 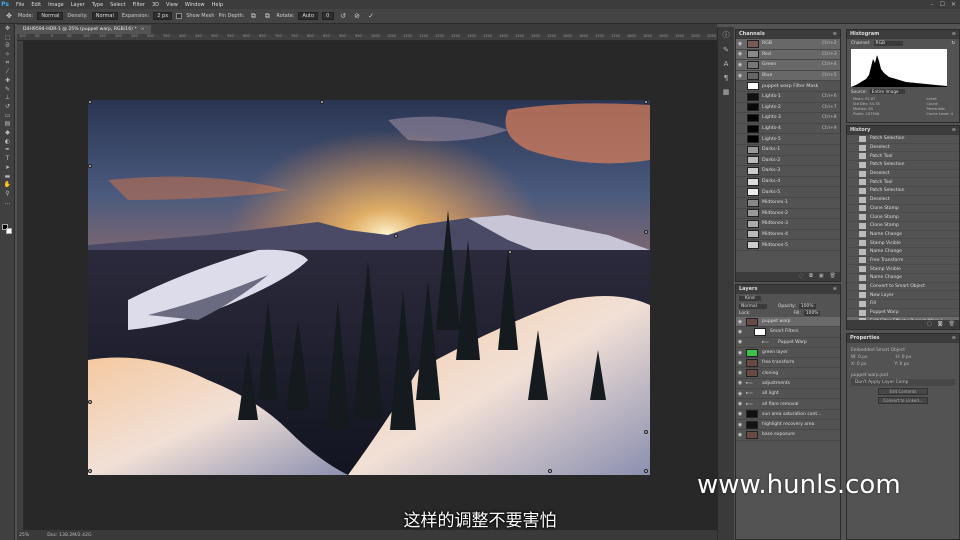 I want to click on channel-row: Lights-1 Ctrl+6, so click(x=788, y=97).